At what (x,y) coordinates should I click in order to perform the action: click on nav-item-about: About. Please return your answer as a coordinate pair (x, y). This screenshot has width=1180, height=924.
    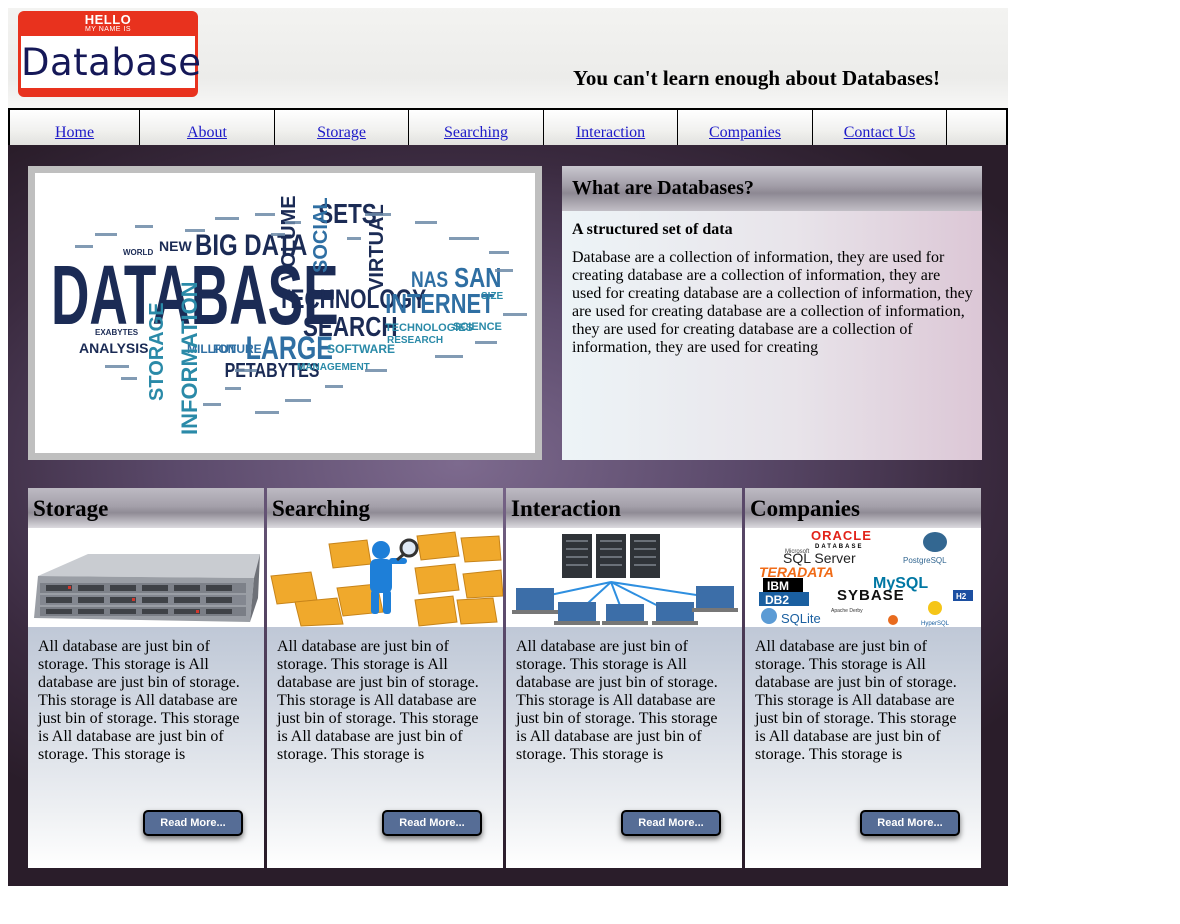
    Looking at the image, I should click on (207, 127).